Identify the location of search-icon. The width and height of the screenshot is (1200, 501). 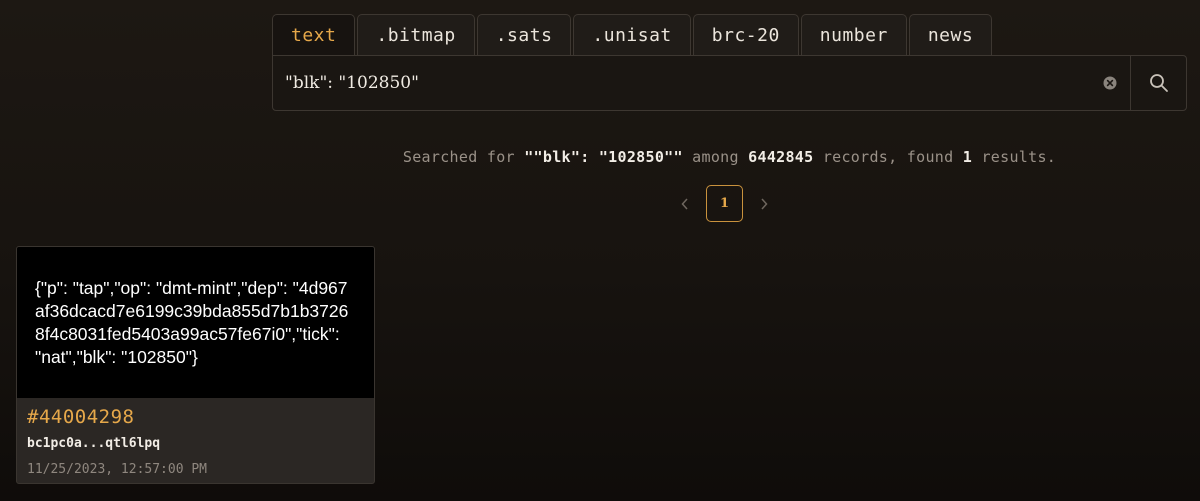
(1158, 83).